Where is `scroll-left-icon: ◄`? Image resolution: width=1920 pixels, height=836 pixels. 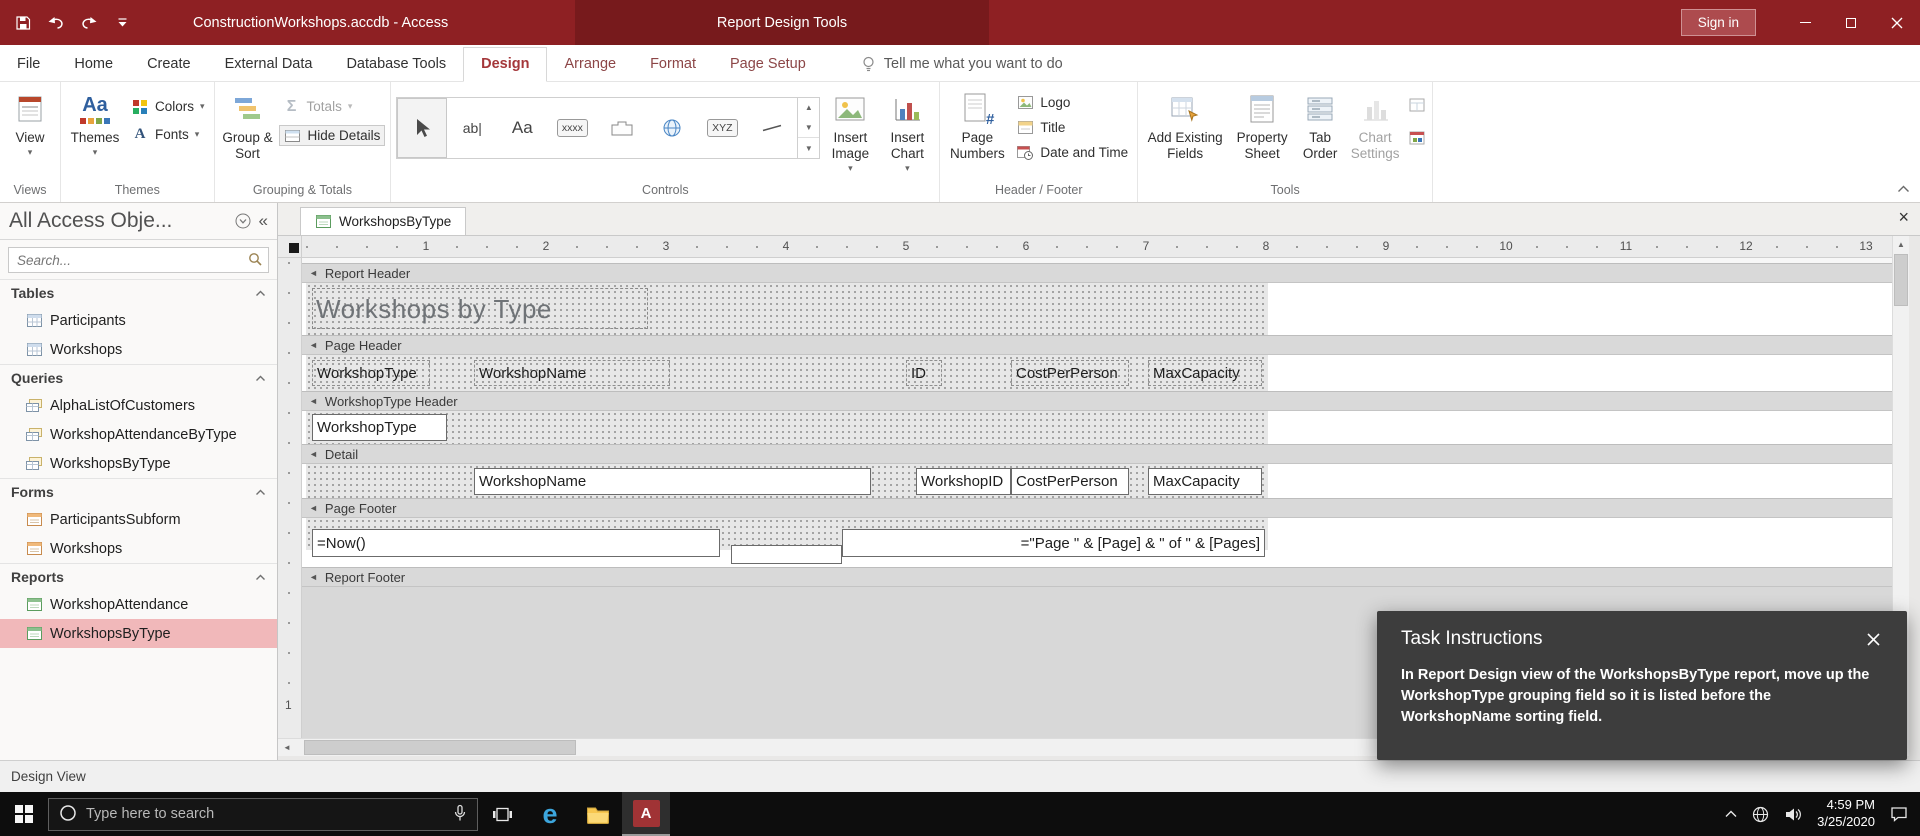
scroll-left-icon: ◄ is located at coordinates (287, 747).